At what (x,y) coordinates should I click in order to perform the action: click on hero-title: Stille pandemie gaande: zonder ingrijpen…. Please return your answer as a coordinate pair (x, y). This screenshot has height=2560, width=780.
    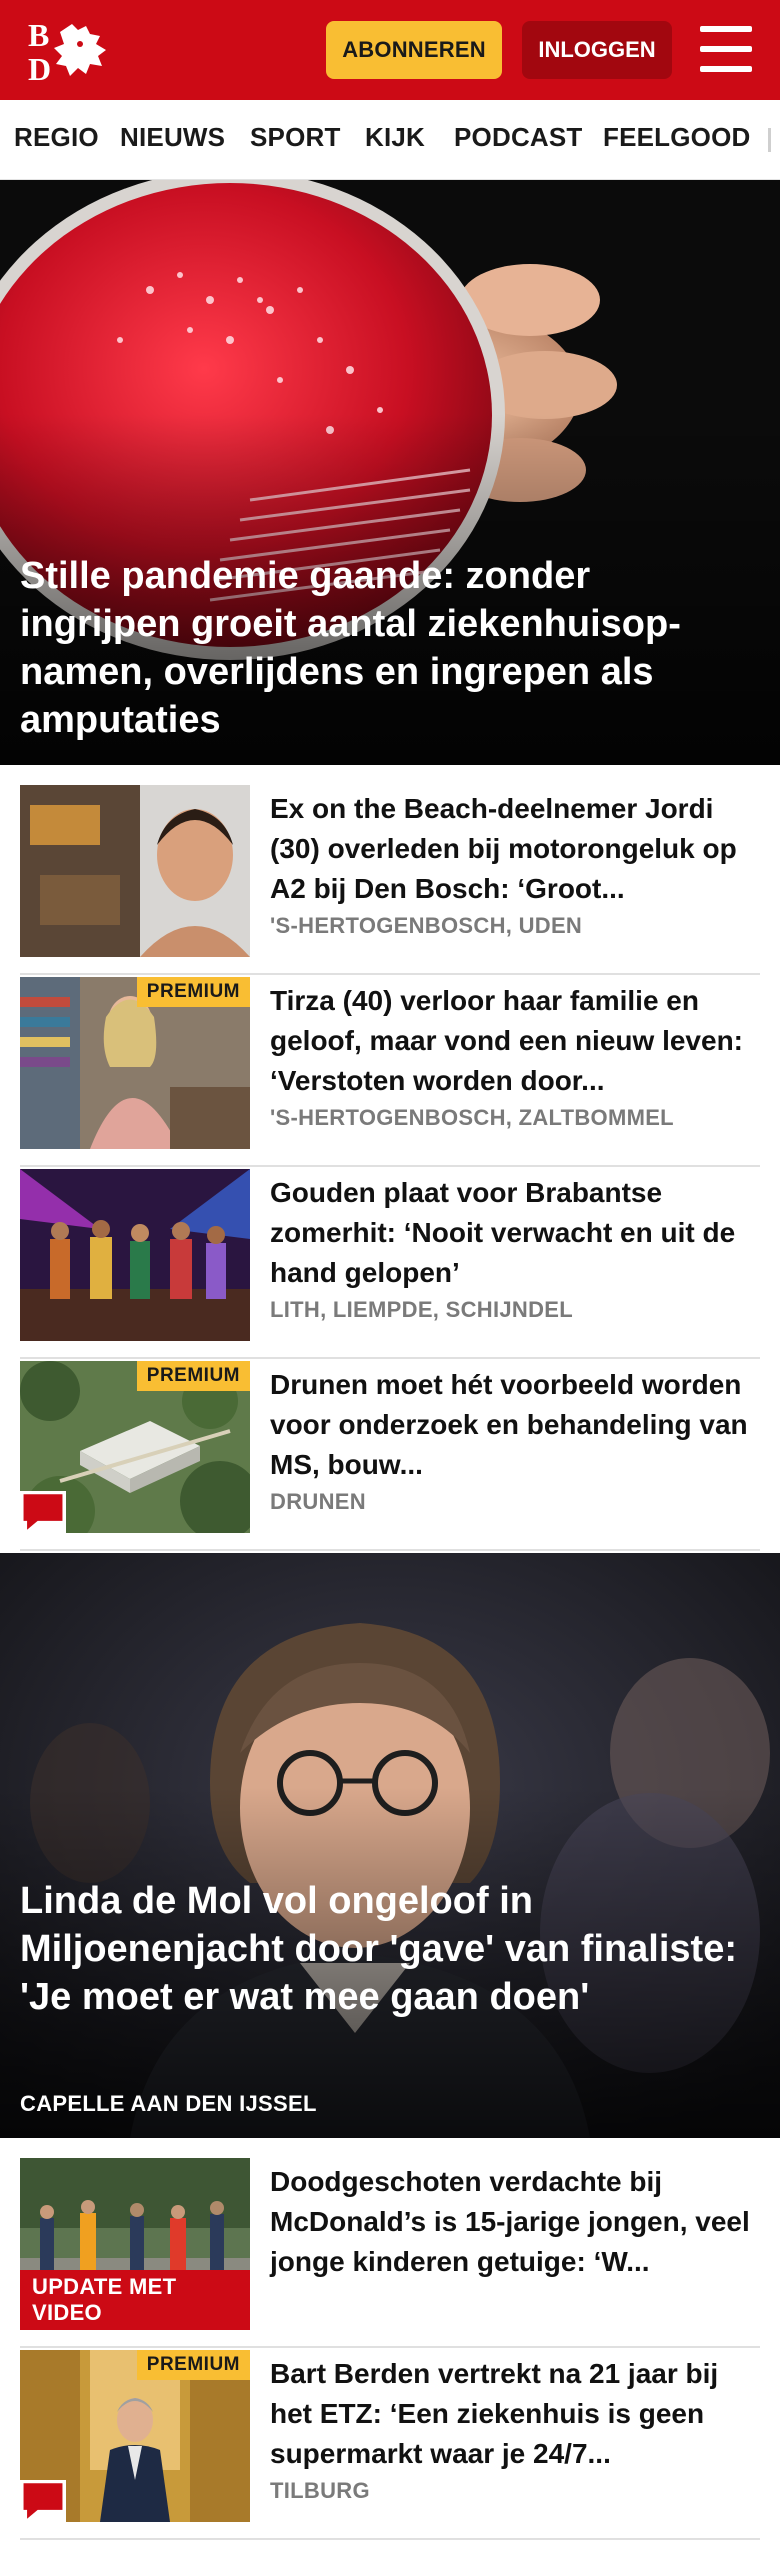
    Looking at the image, I should click on (388, 648).